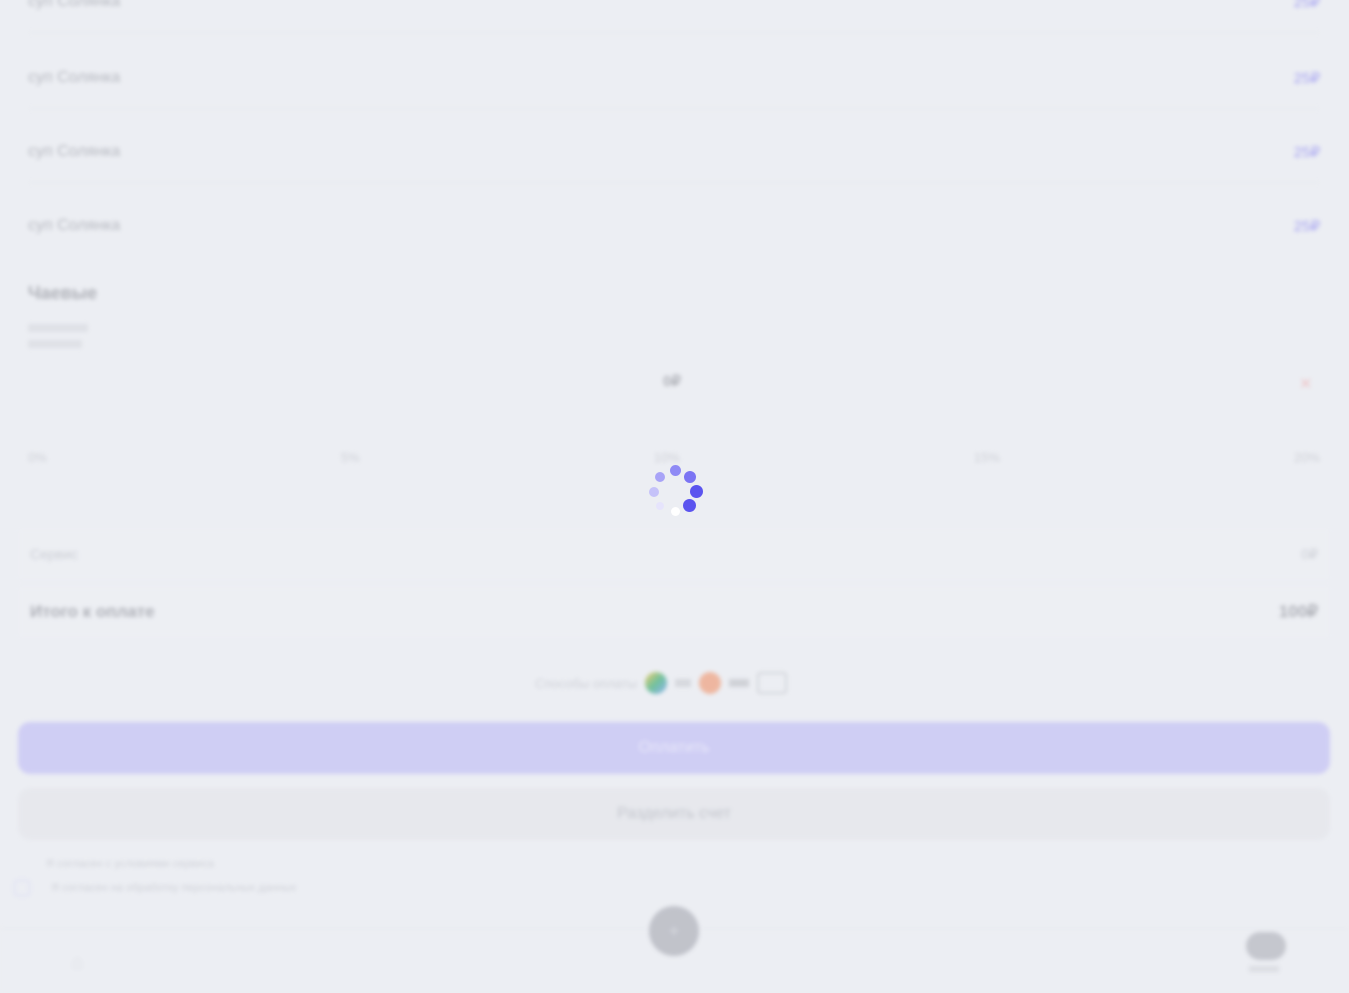 Image resolution: width=1349 pixels, height=993 pixels. I want to click on mir-text, so click(739, 683).